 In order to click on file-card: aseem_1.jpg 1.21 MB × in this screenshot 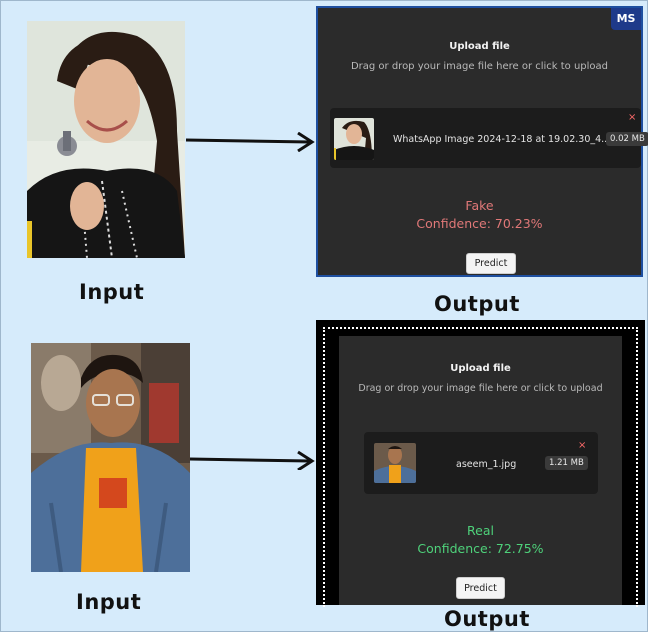, I will do `click(481, 463)`.